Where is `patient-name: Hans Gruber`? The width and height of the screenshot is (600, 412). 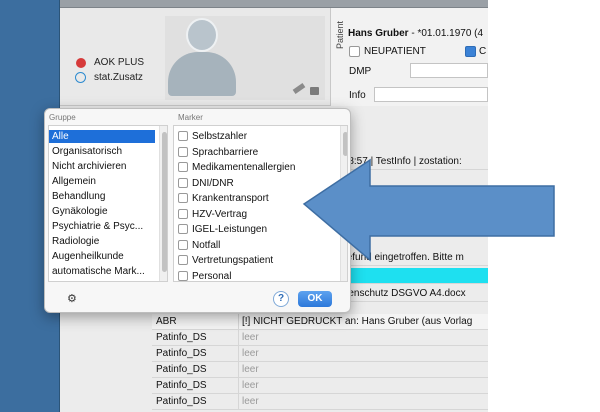 patient-name: Hans Gruber is located at coordinates (378, 33).